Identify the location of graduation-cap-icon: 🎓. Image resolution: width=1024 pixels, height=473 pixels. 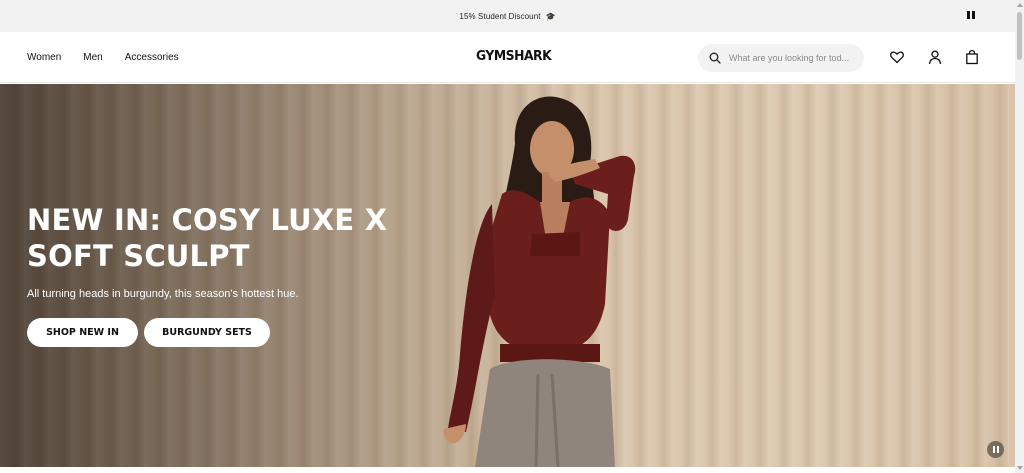
(550, 16).